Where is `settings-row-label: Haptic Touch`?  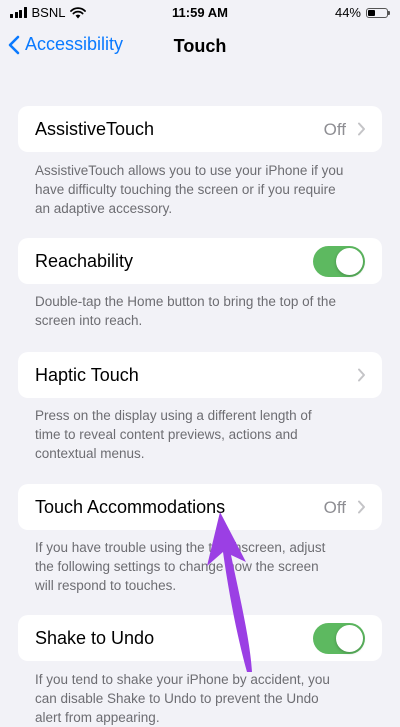
settings-row-label: Haptic Touch is located at coordinates (87, 375).